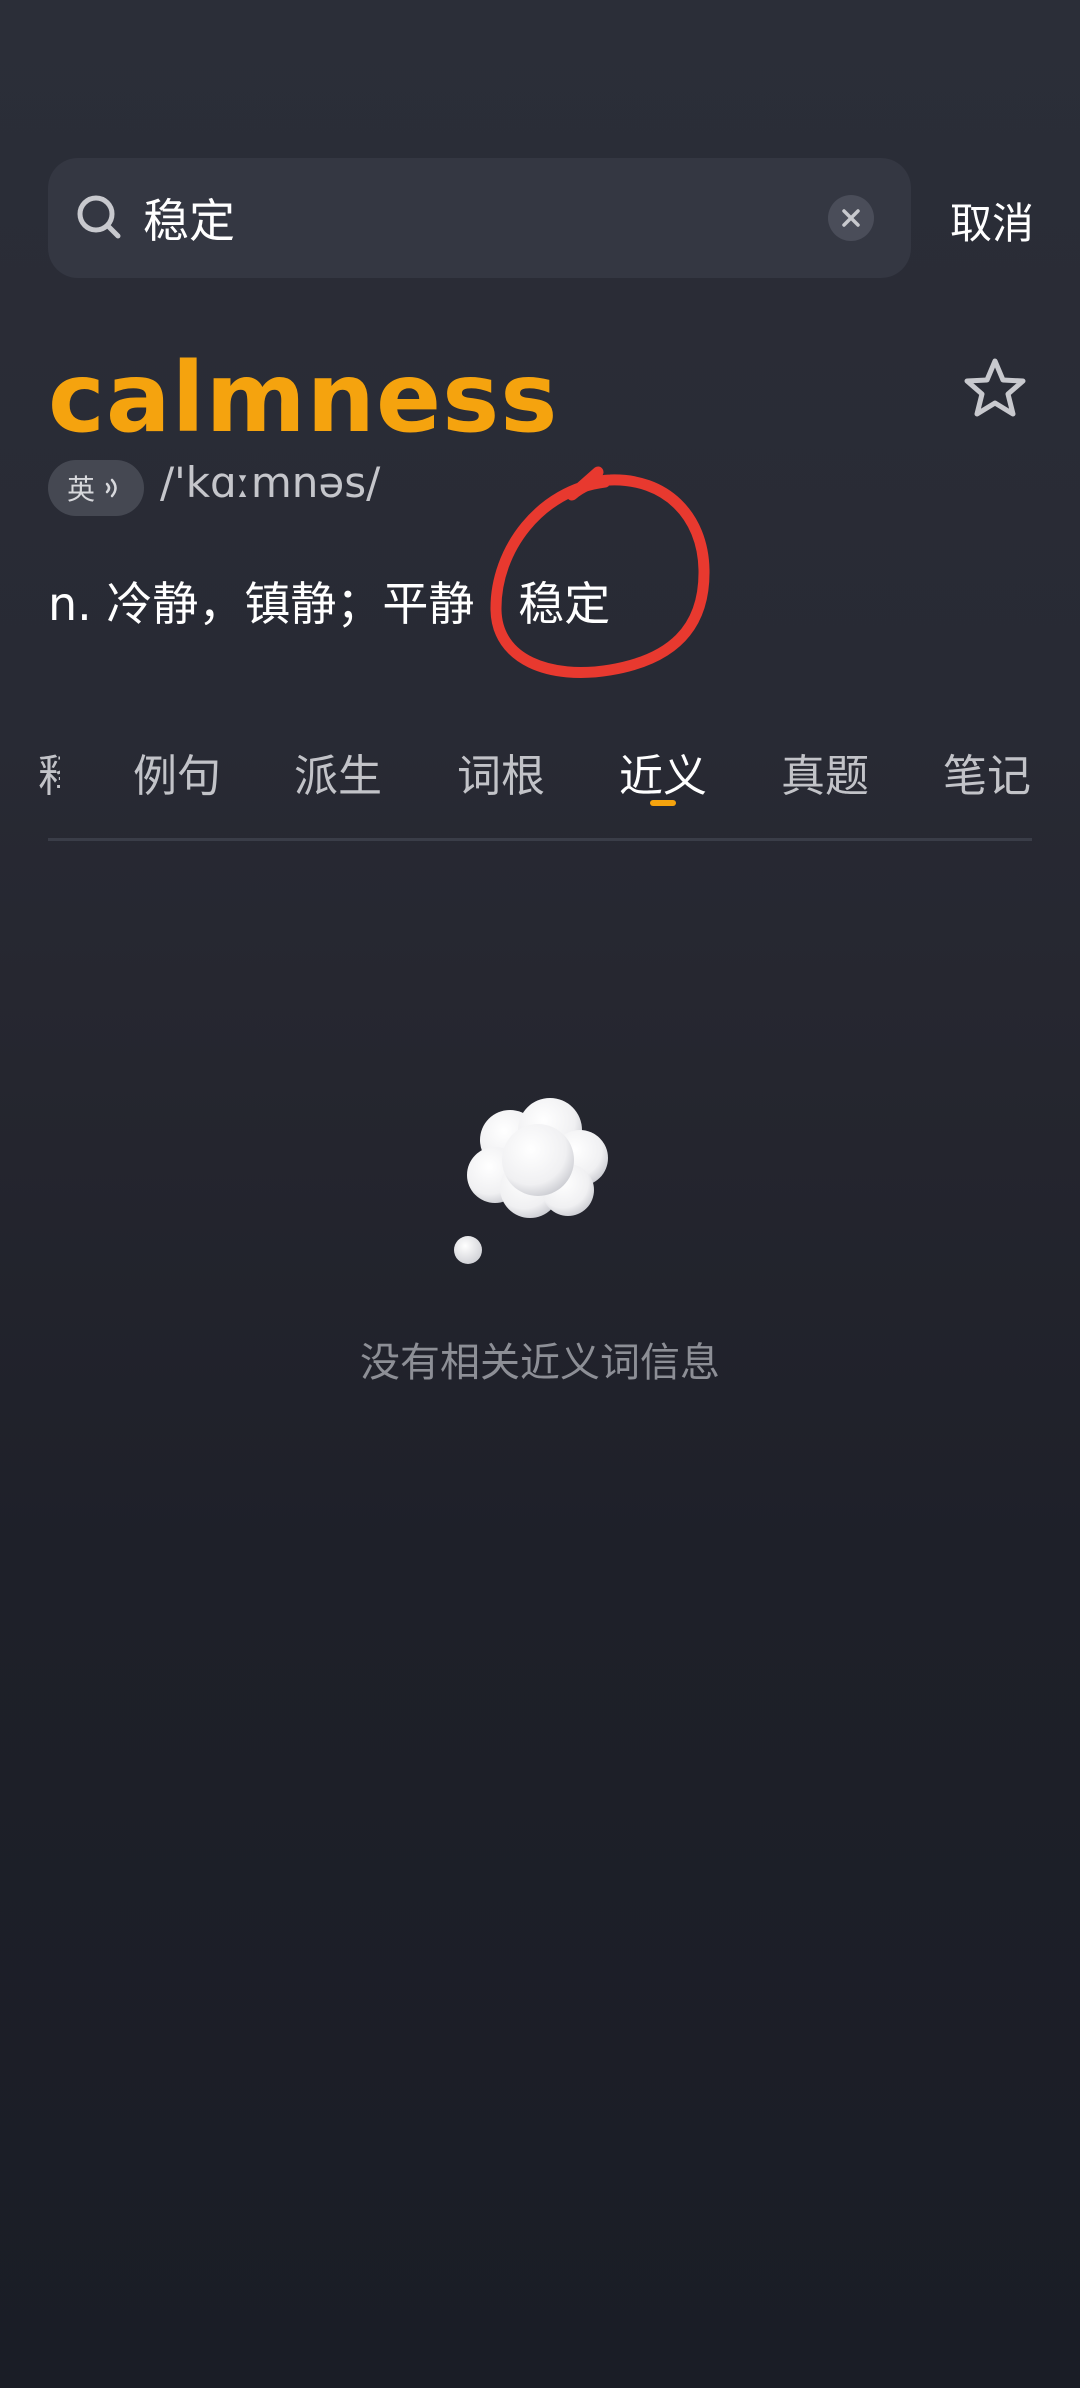  Describe the element at coordinates (49, 772) in the screenshot. I see `tab-definition: 释` at that location.